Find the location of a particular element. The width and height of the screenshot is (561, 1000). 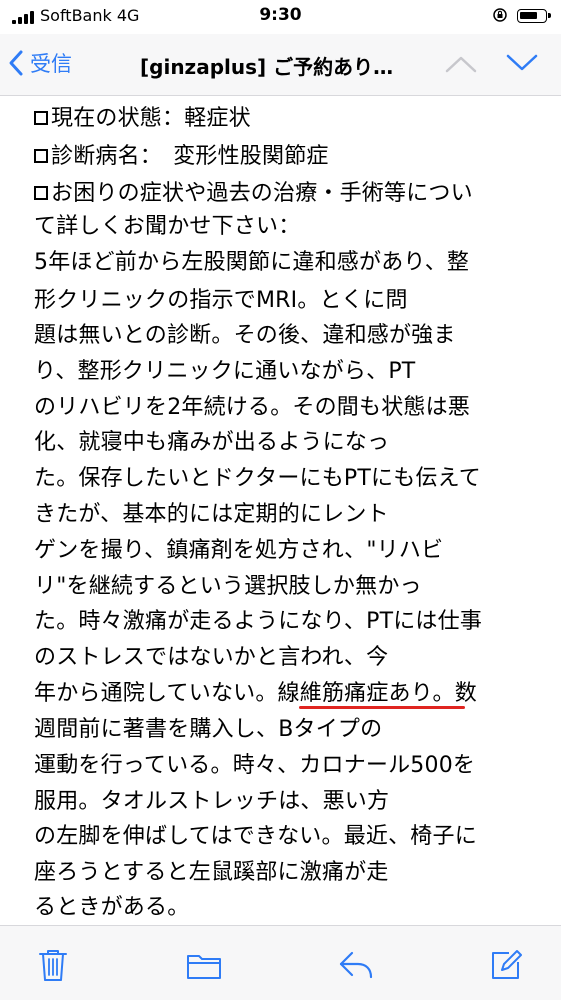

bottom-toolbar is located at coordinates (280, 962).